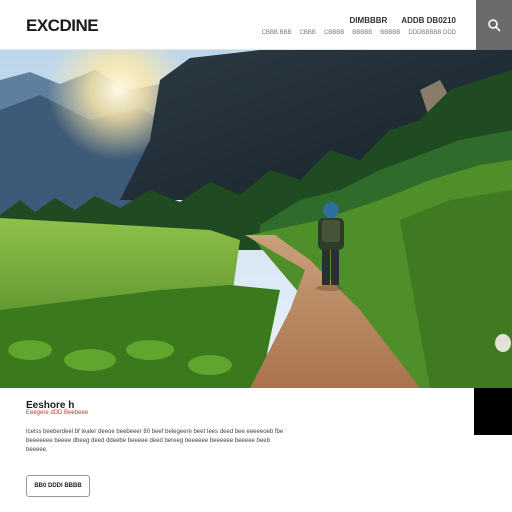 The height and width of the screenshot is (512, 512). Describe the element at coordinates (432, 33) in the screenshot. I see `nav-link-secondary-6: DDDBBBBB DDD` at that location.